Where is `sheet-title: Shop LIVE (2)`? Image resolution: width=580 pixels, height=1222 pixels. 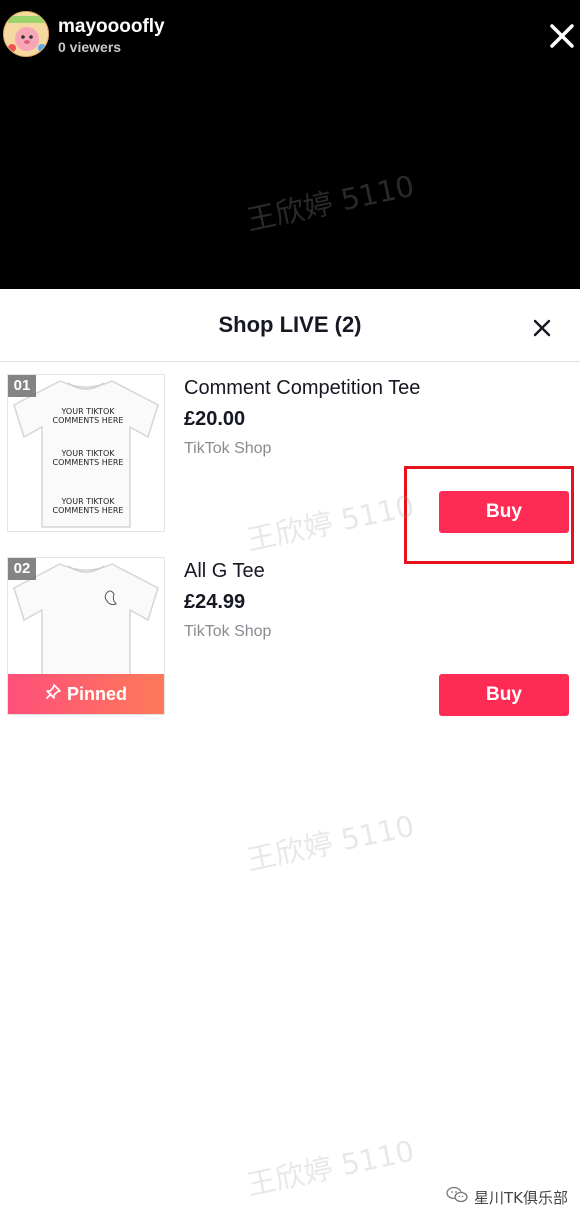 sheet-title: Shop LIVE (2) is located at coordinates (290, 324).